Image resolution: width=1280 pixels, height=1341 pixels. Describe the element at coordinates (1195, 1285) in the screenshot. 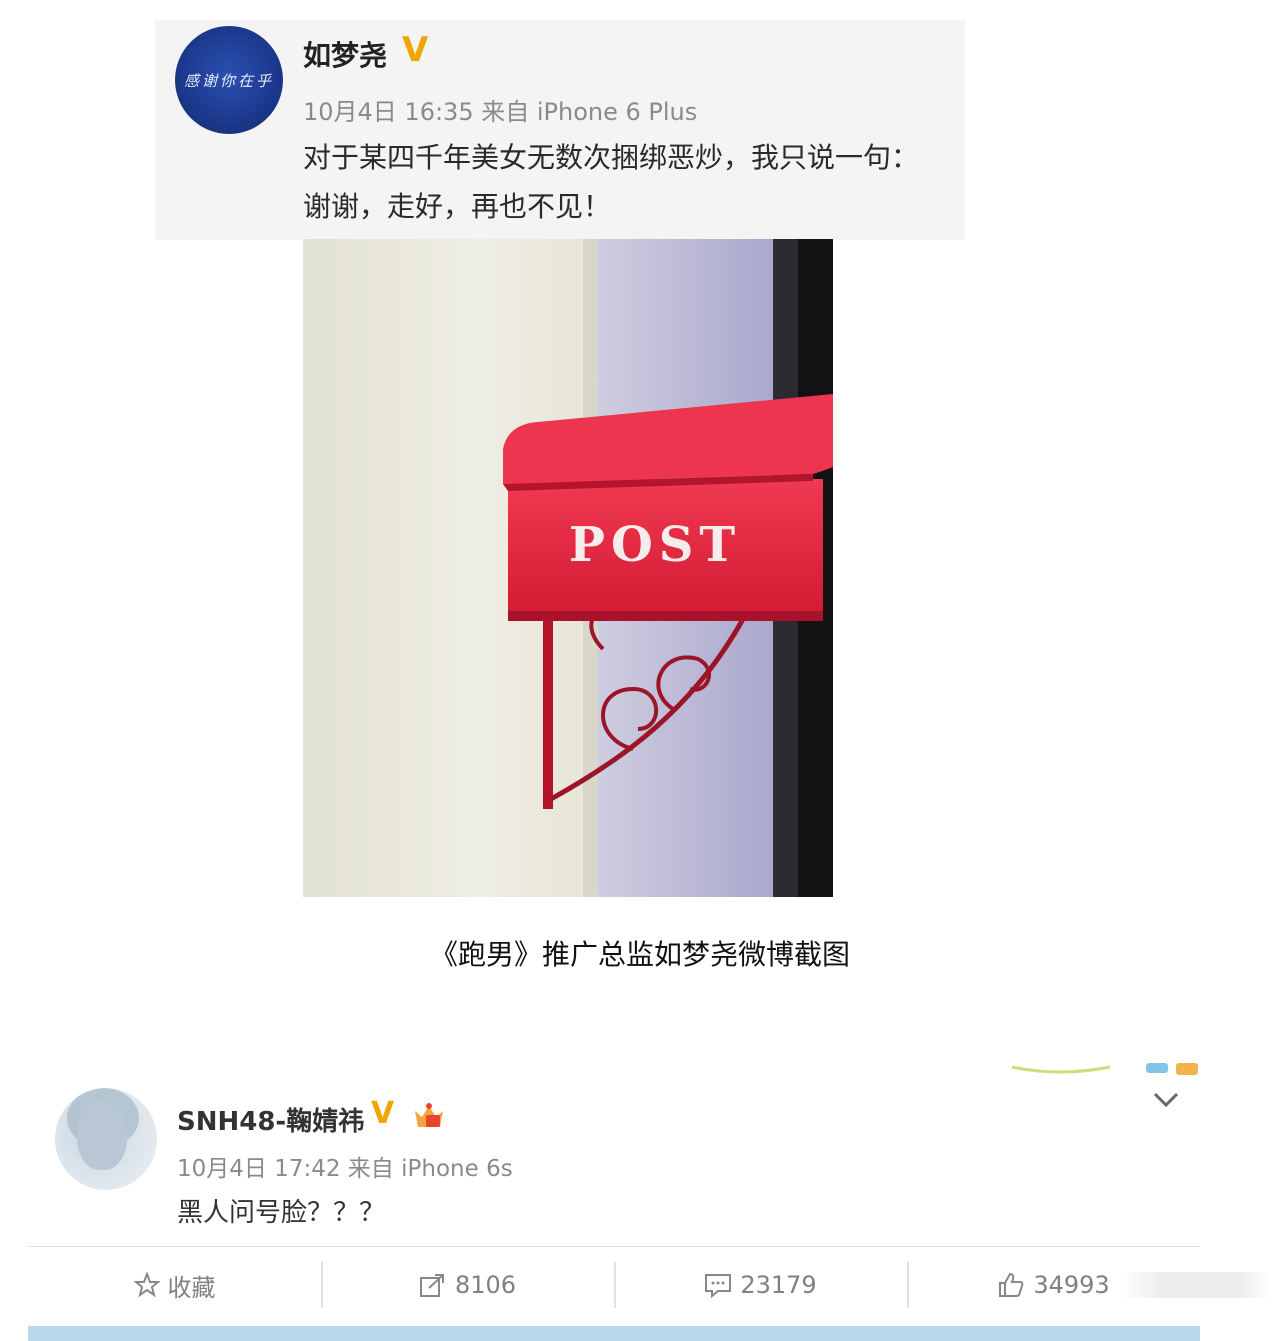

I see `watermark` at that location.